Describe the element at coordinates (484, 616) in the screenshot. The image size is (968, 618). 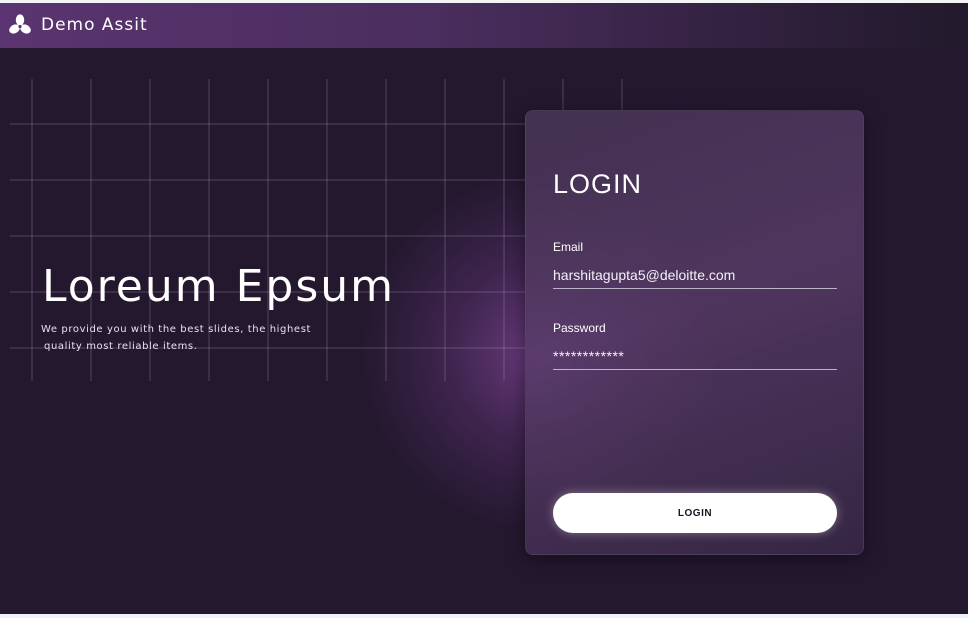
I see `bottom-strip` at that location.